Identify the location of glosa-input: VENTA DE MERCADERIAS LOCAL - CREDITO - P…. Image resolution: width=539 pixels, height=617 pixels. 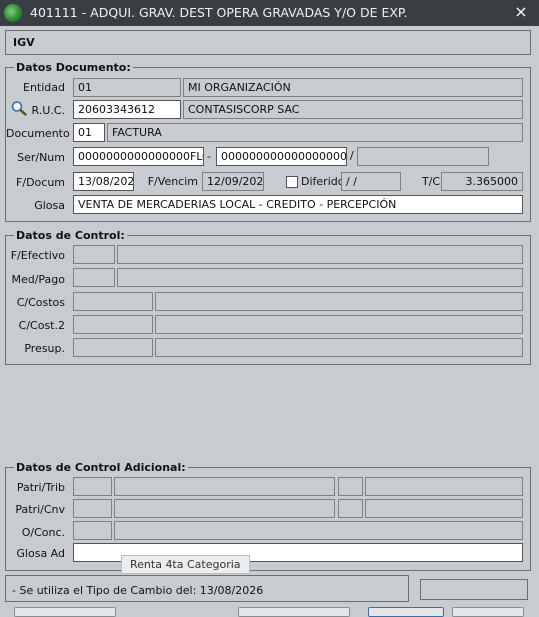
(298, 204).